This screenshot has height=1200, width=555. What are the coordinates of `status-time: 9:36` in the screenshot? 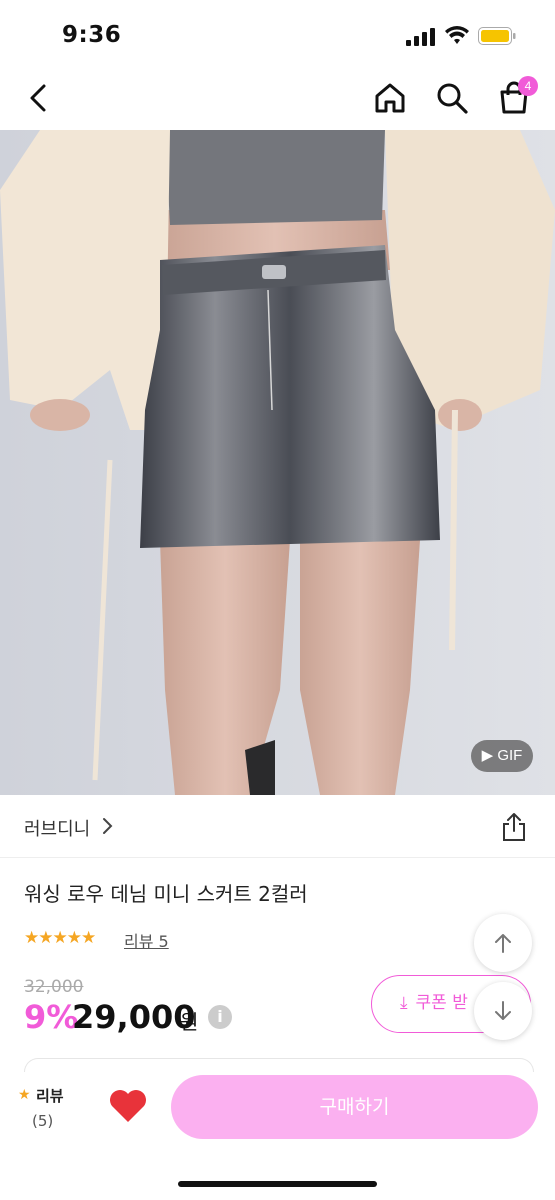 It's located at (92, 35).